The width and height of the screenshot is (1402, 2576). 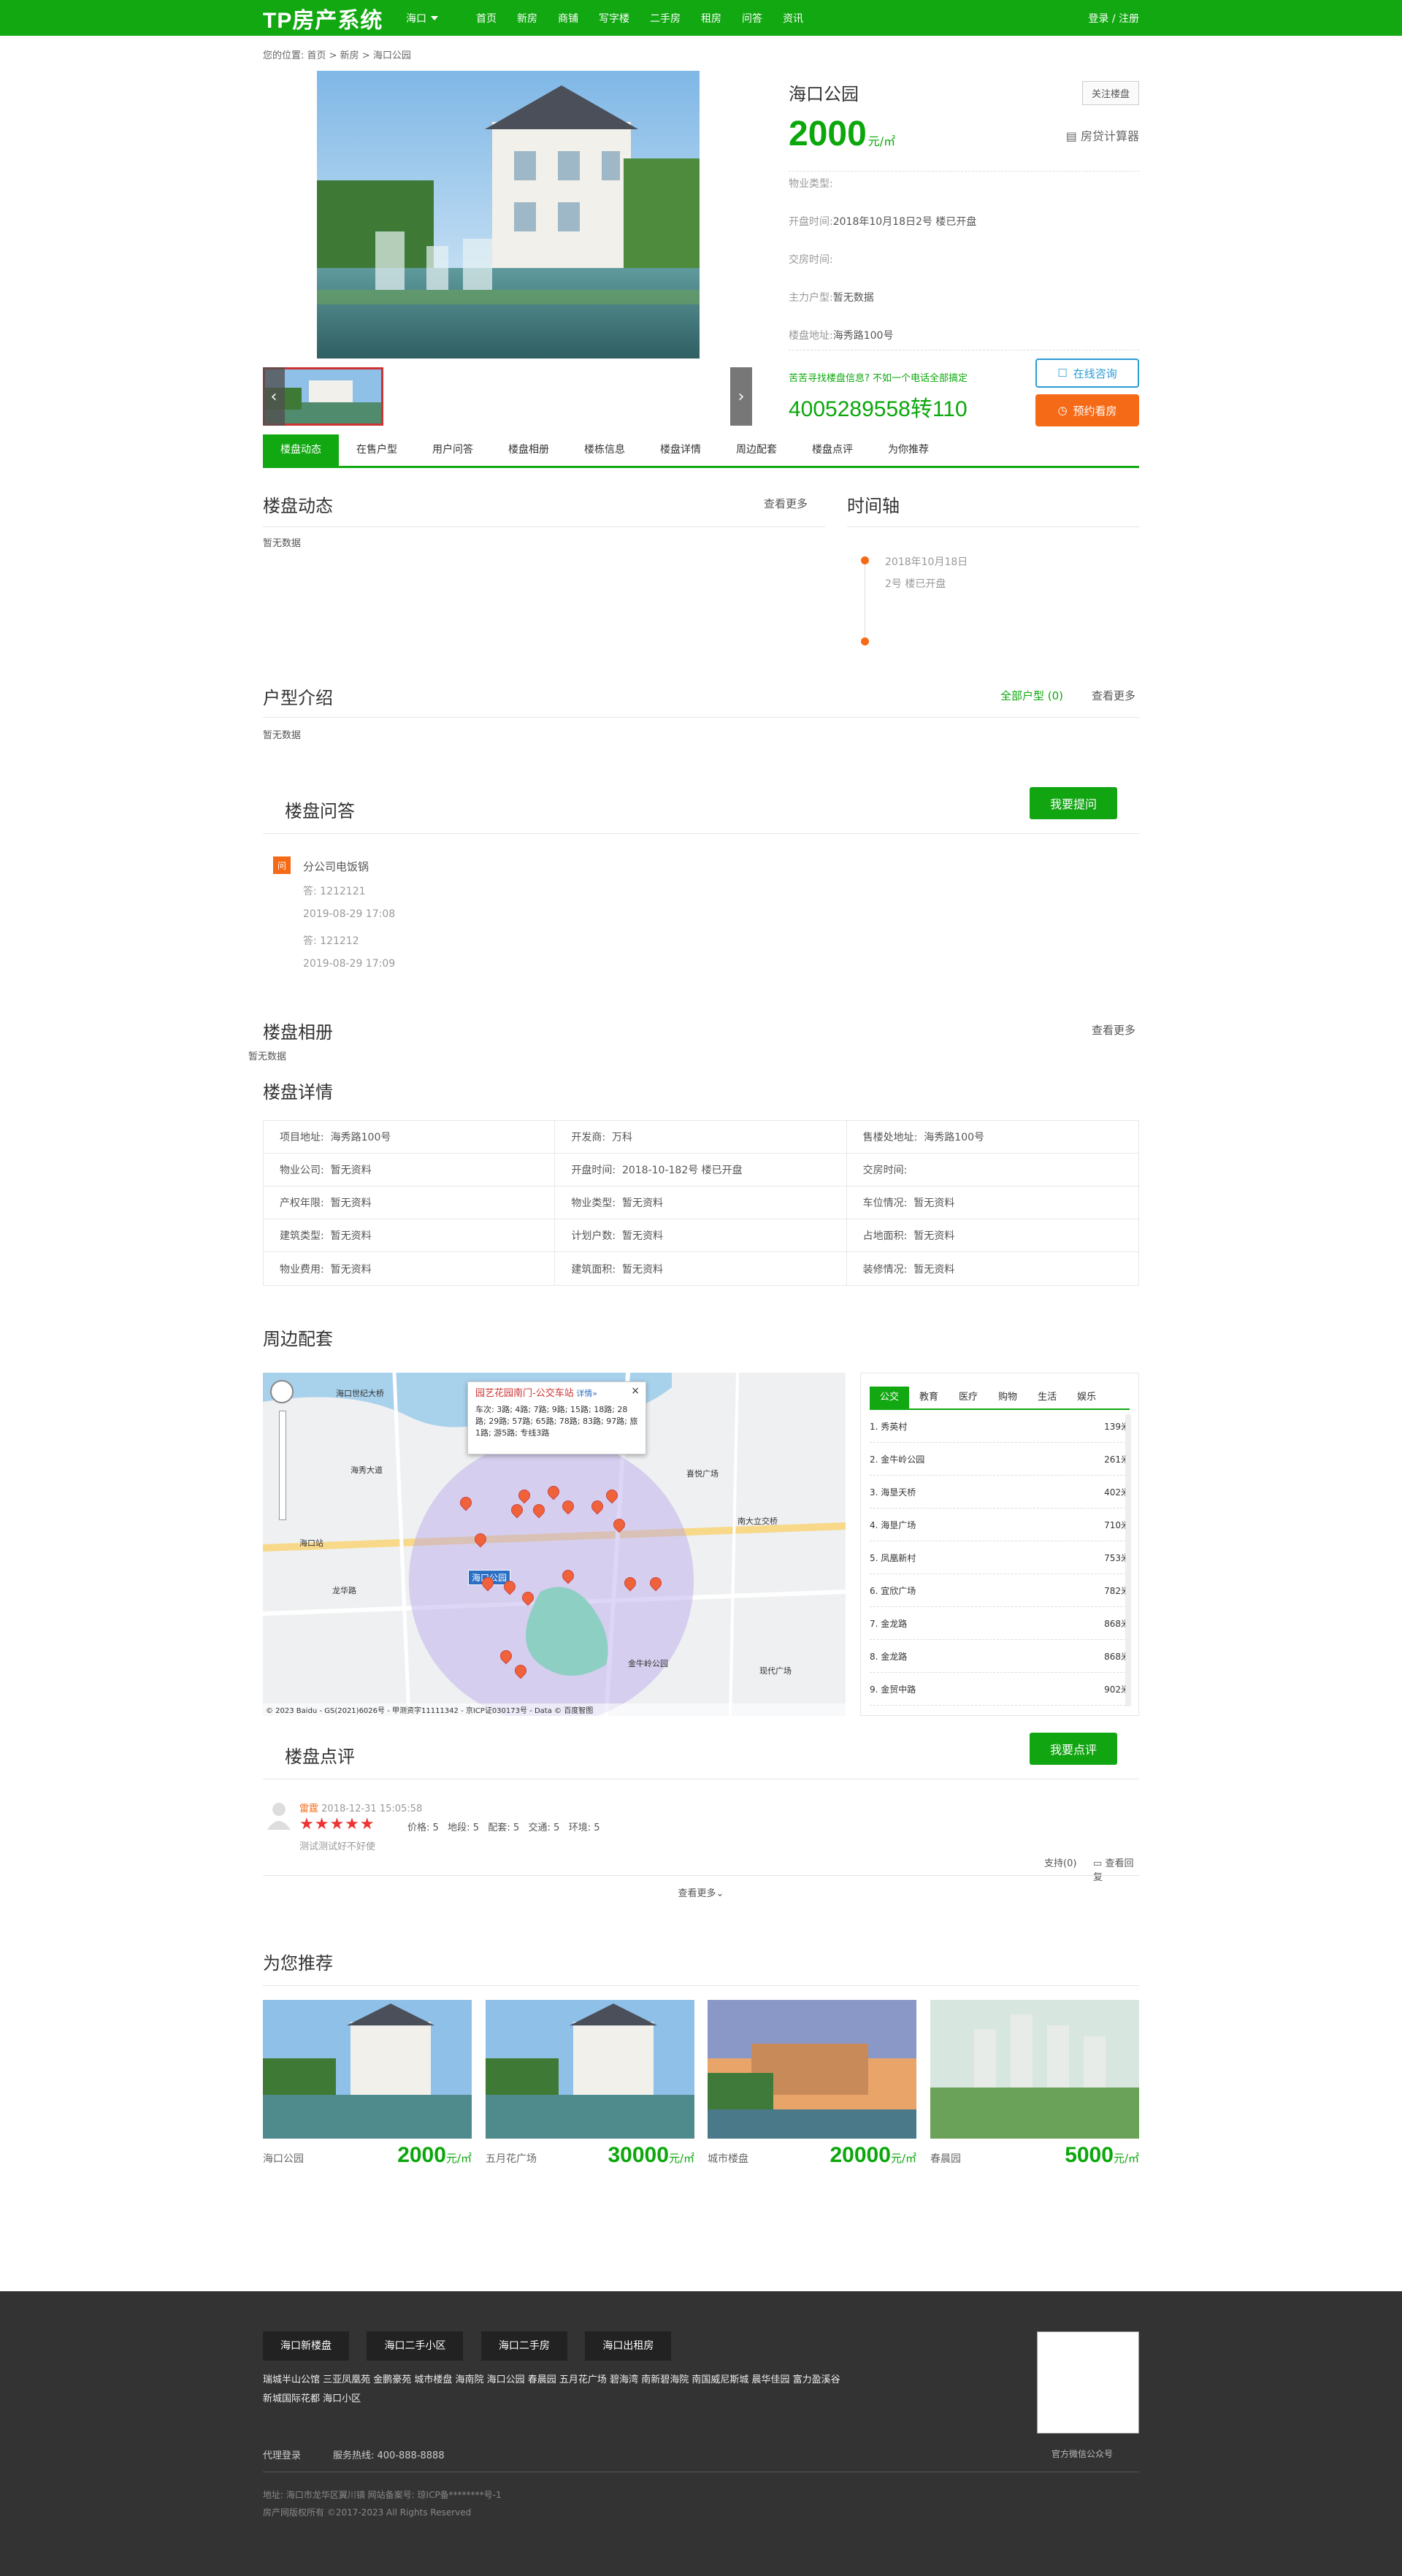 What do you see at coordinates (1000, 1525) in the screenshot?
I see `list-item: 4. 海垦广场 710米` at bounding box center [1000, 1525].